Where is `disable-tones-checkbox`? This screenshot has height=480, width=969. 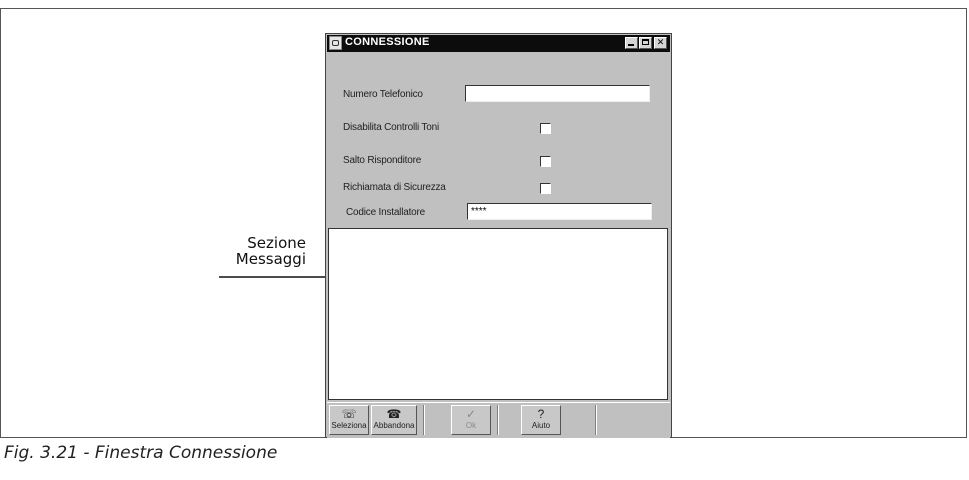 disable-tones-checkbox is located at coordinates (545, 128).